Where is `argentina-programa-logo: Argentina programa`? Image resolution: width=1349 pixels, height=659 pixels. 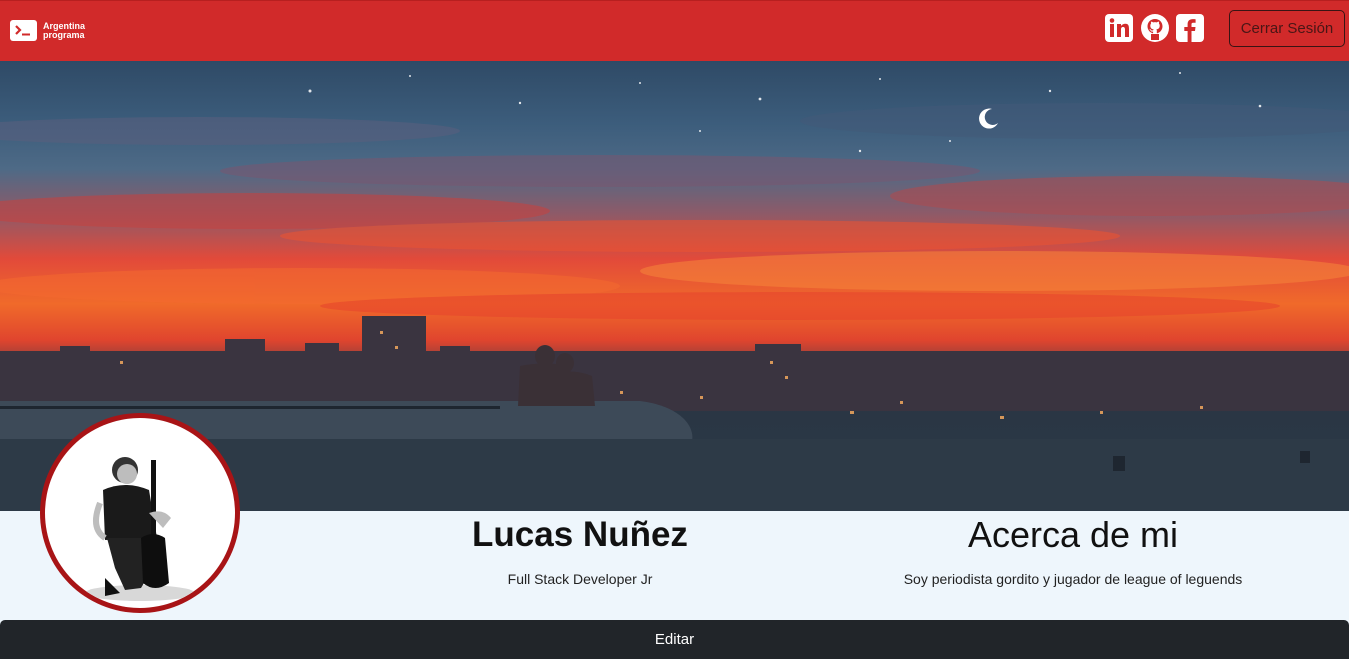 argentina-programa-logo: Argentina programa is located at coordinates (47, 30).